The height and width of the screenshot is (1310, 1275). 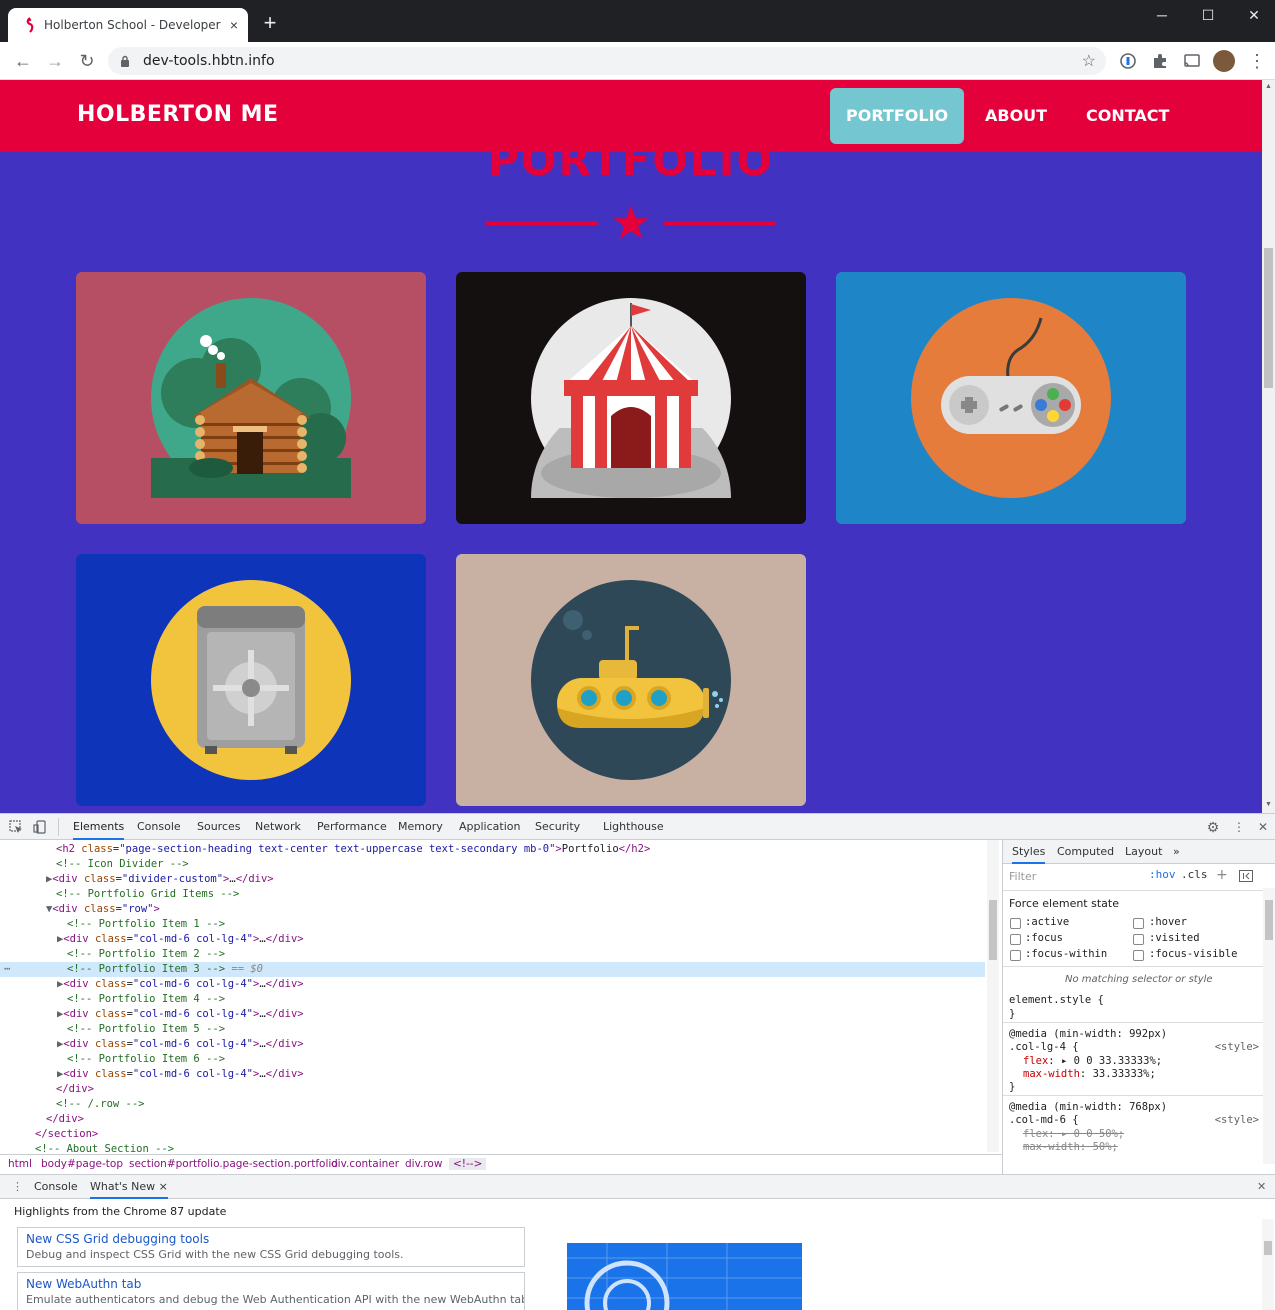 What do you see at coordinates (234, 25) in the screenshot?
I see `tab-close-icon: ×` at bounding box center [234, 25].